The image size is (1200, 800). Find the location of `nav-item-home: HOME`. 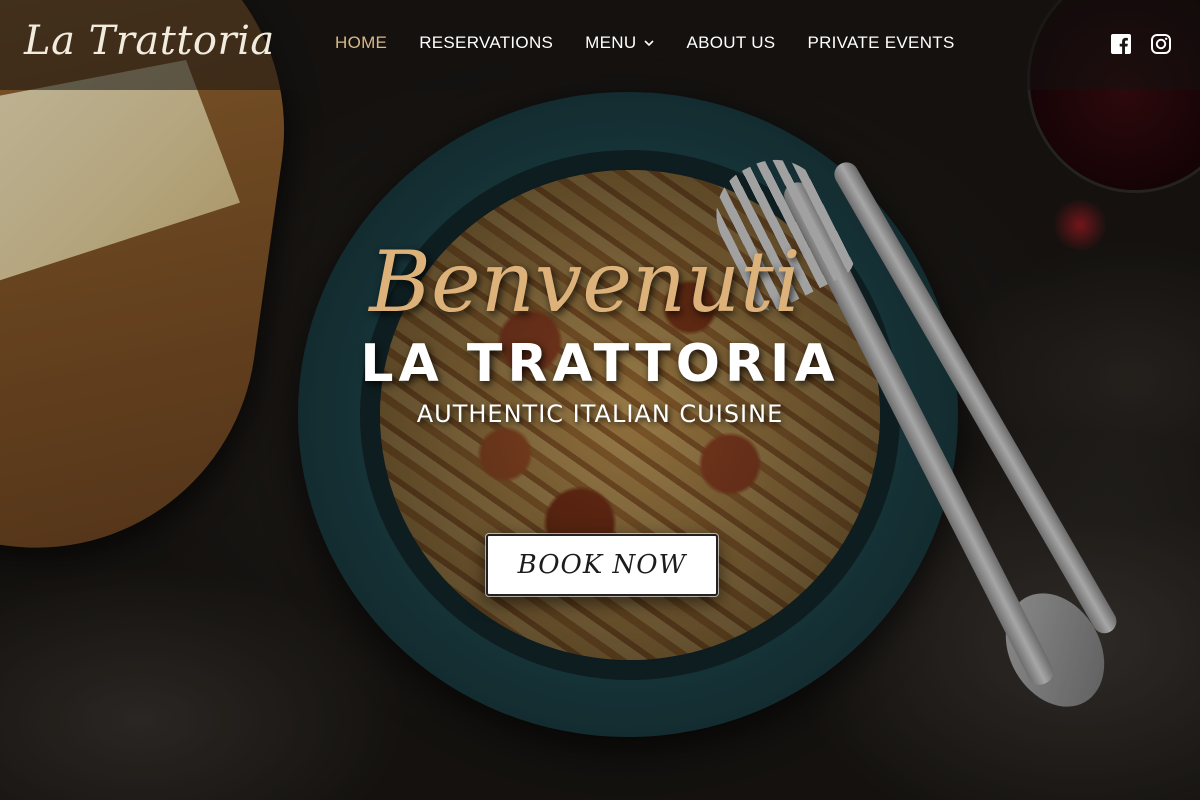

nav-item-home: HOME is located at coordinates (361, 43).